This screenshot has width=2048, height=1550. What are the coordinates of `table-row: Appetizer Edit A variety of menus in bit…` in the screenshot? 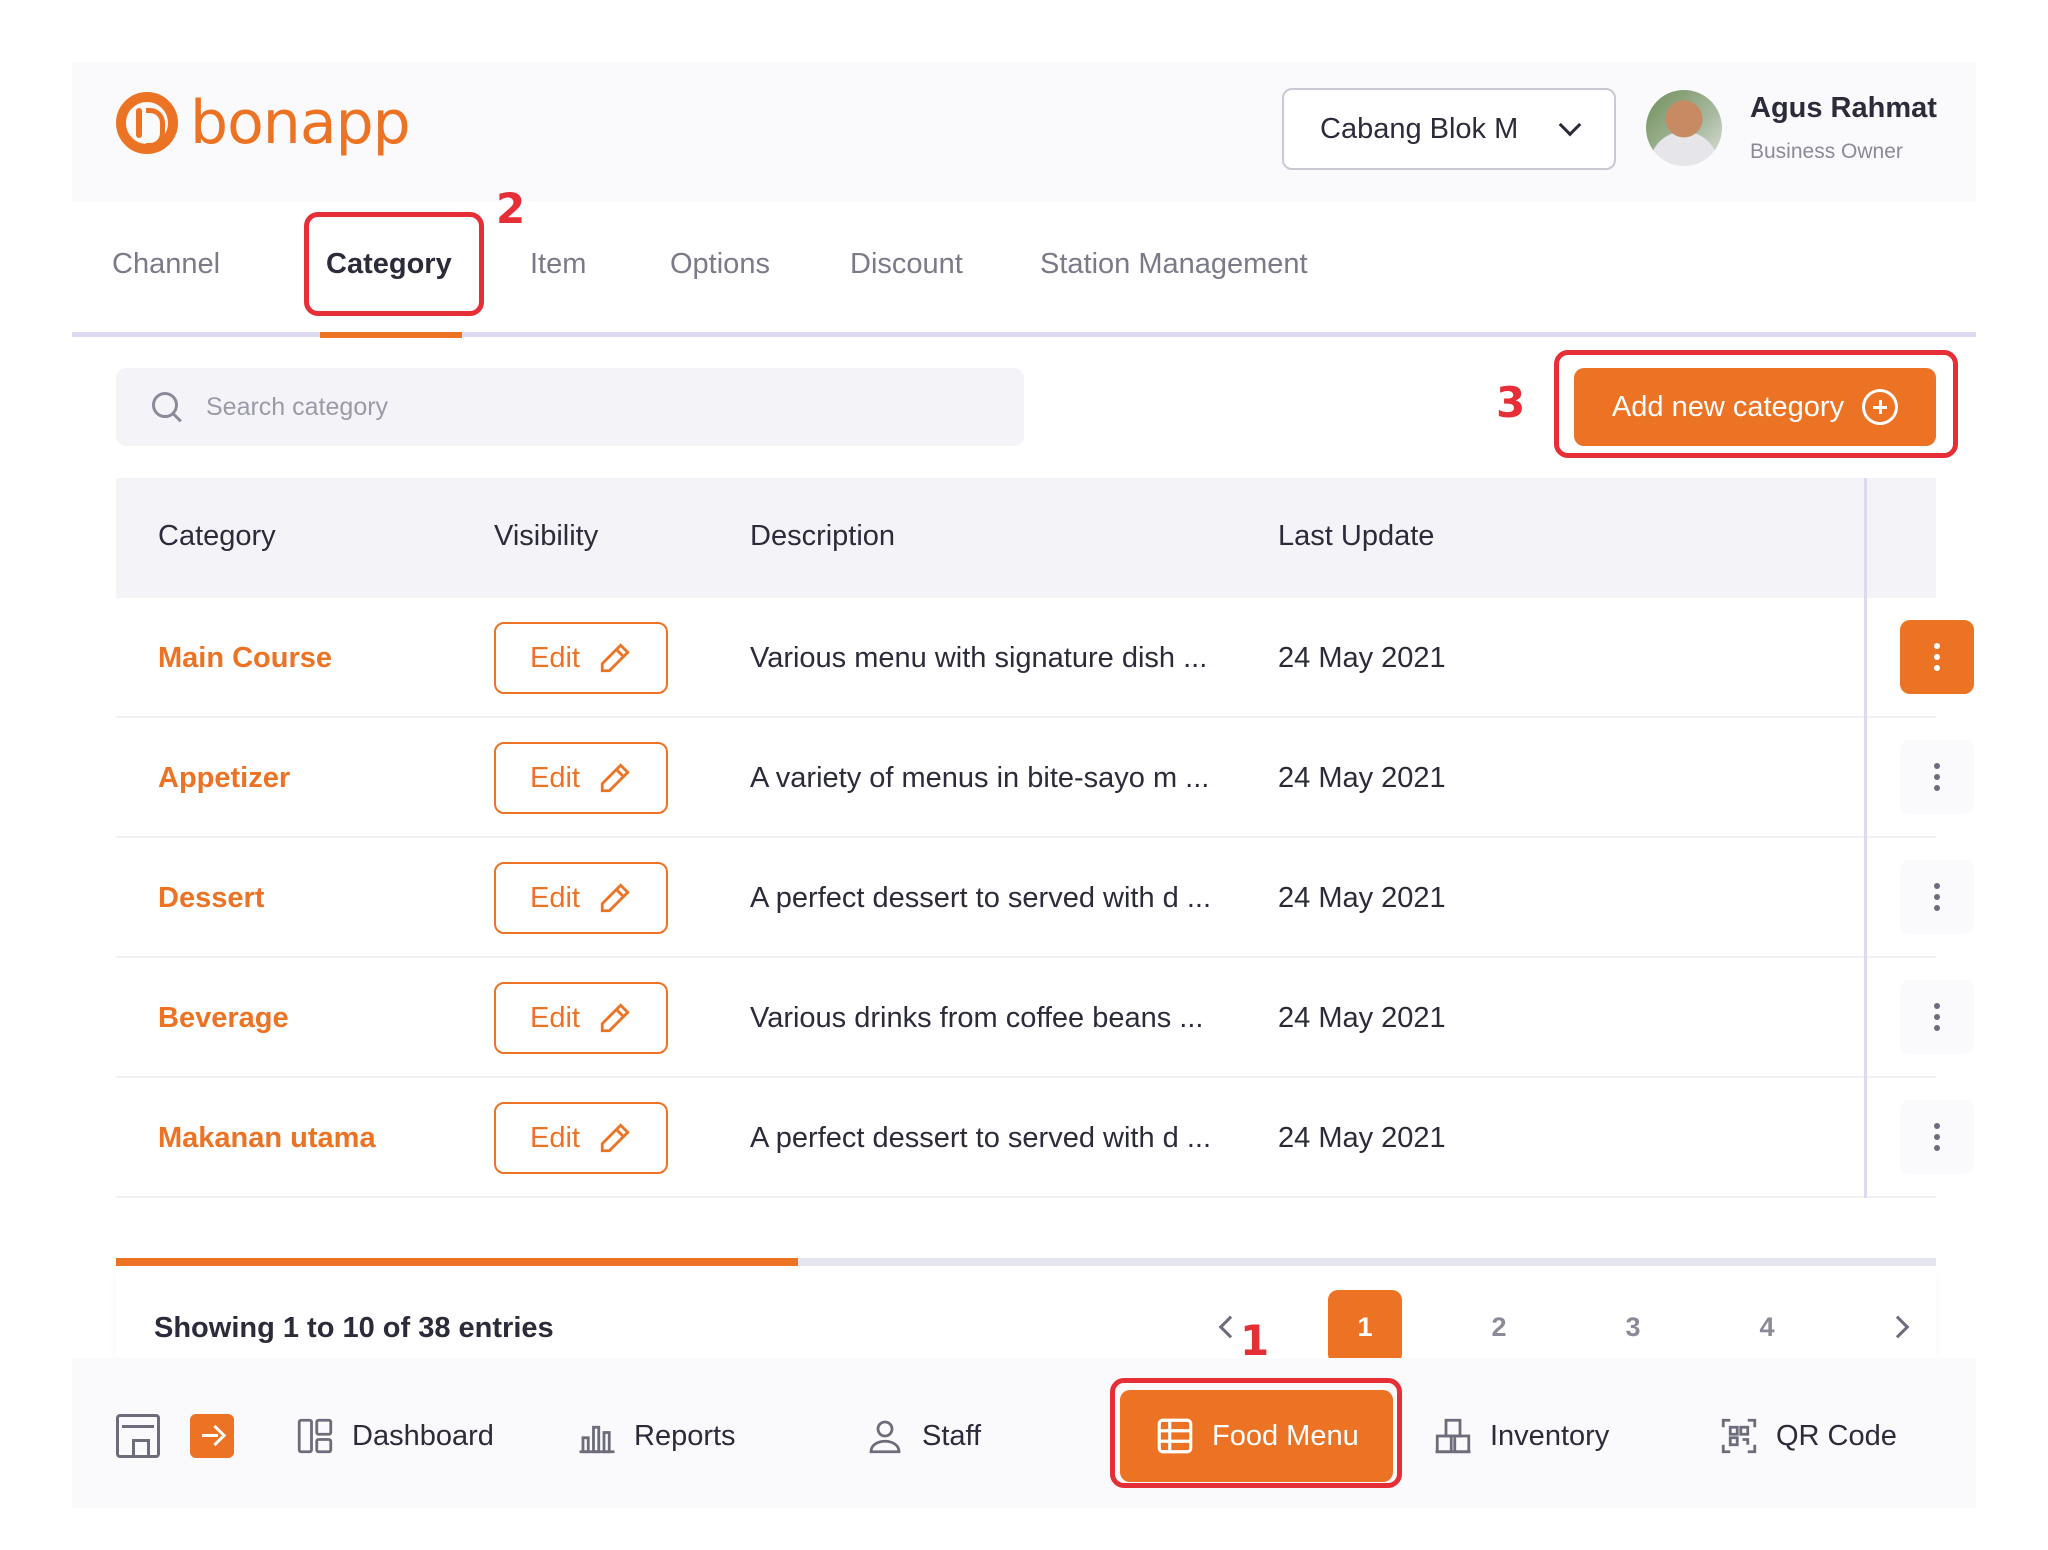 It's located at (1045, 778).